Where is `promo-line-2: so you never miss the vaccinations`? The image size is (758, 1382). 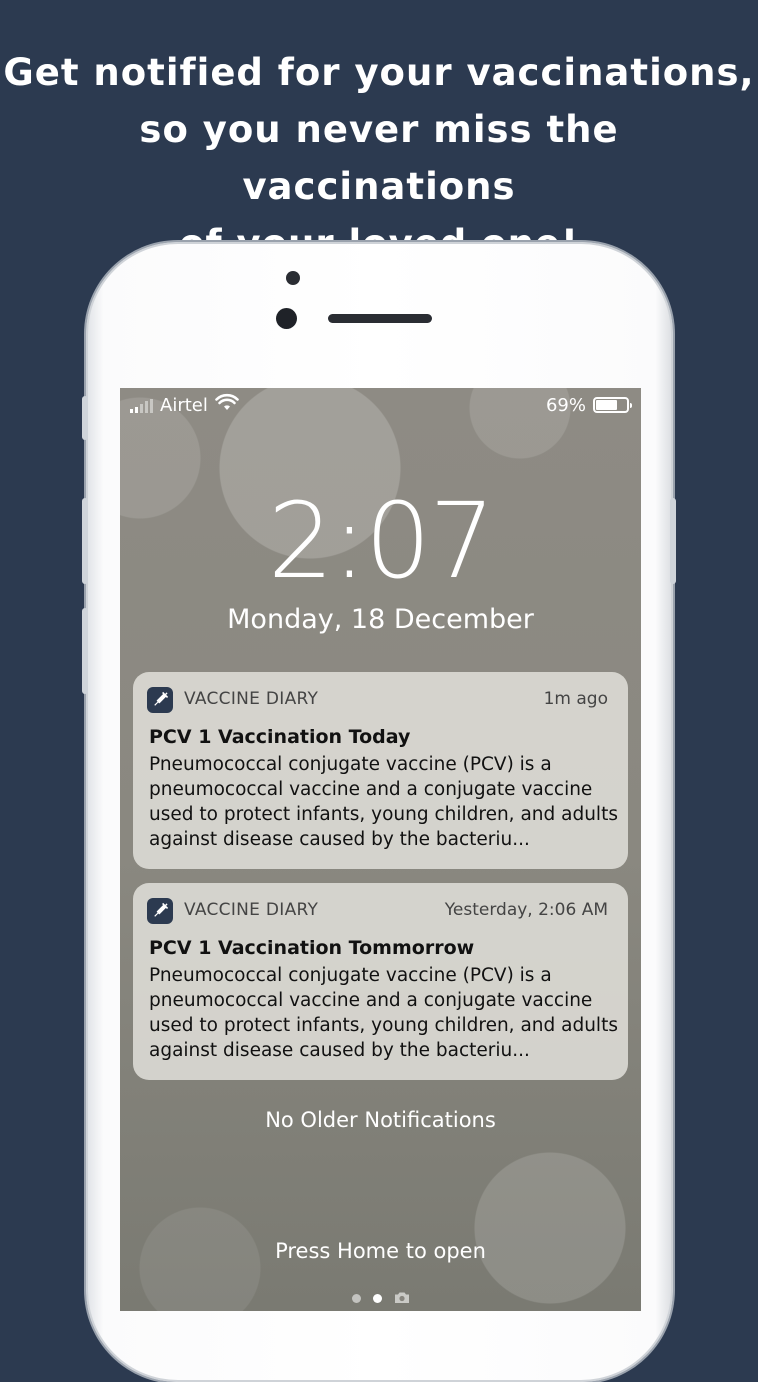 promo-line-2: so you never miss the vaccinations is located at coordinates (379, 158).